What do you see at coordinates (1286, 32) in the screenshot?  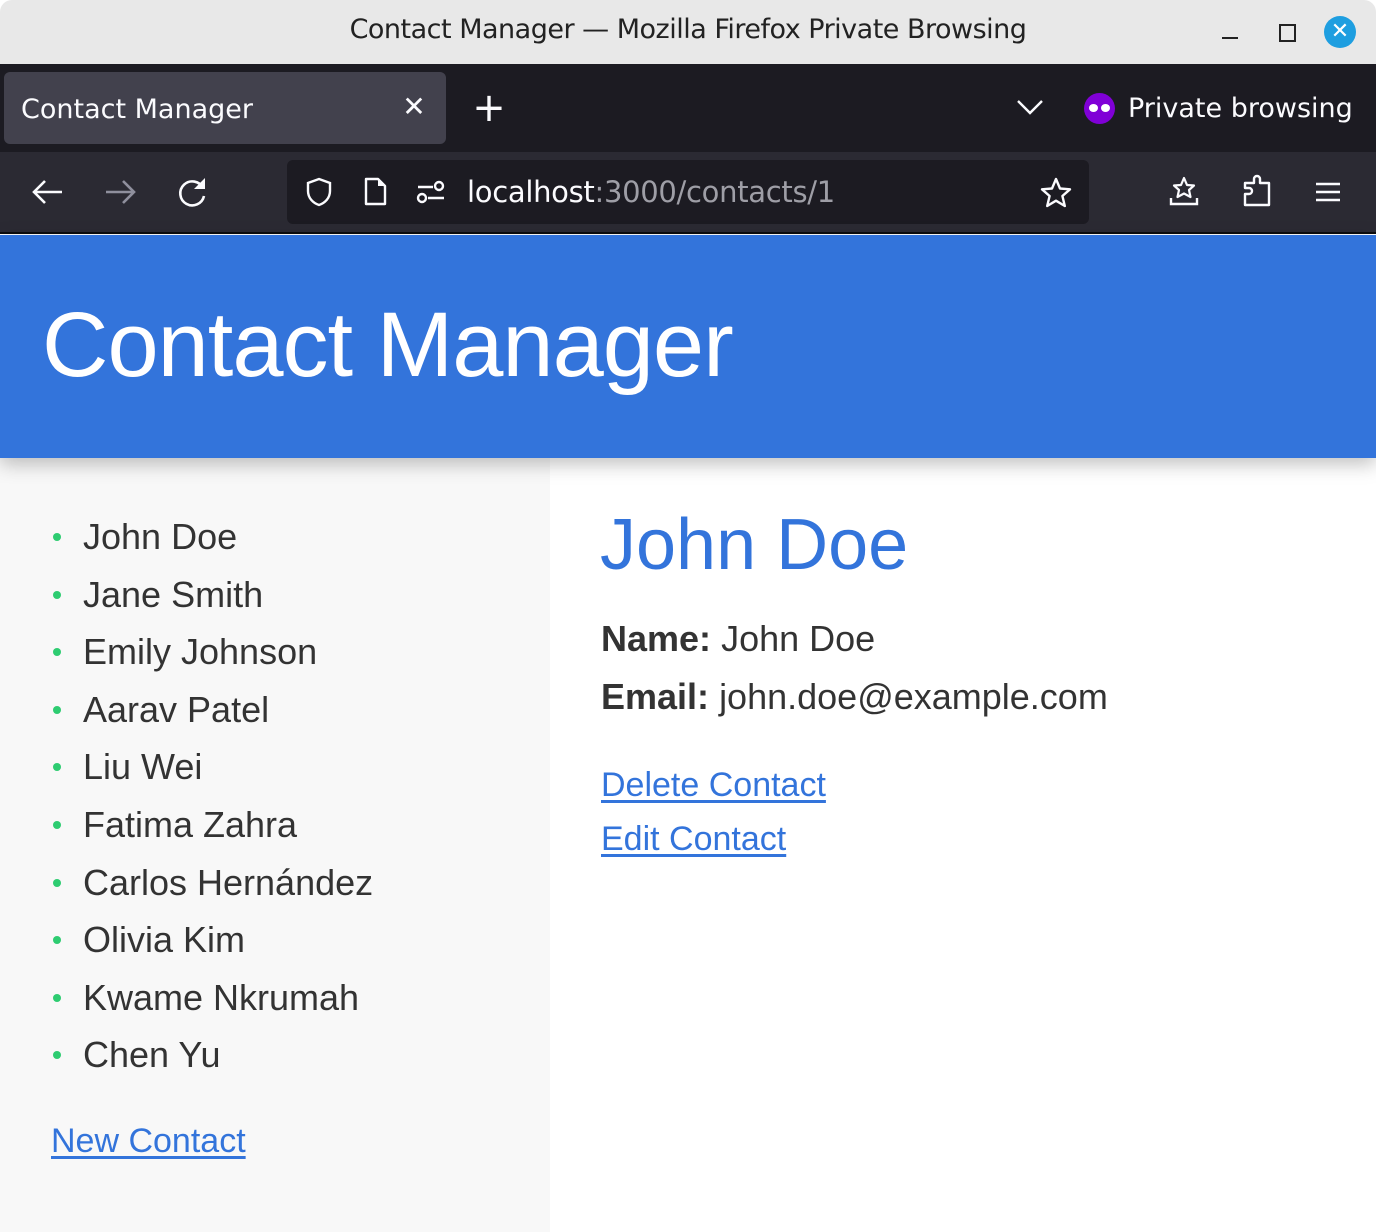 I see `maximize-button` at bounding box center [1286, 32].